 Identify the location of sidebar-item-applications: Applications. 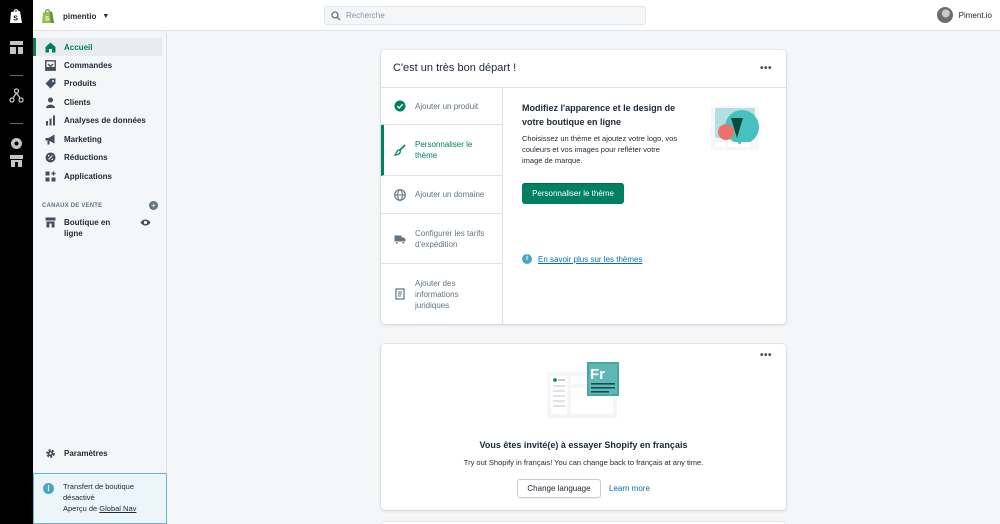
(97, 176).